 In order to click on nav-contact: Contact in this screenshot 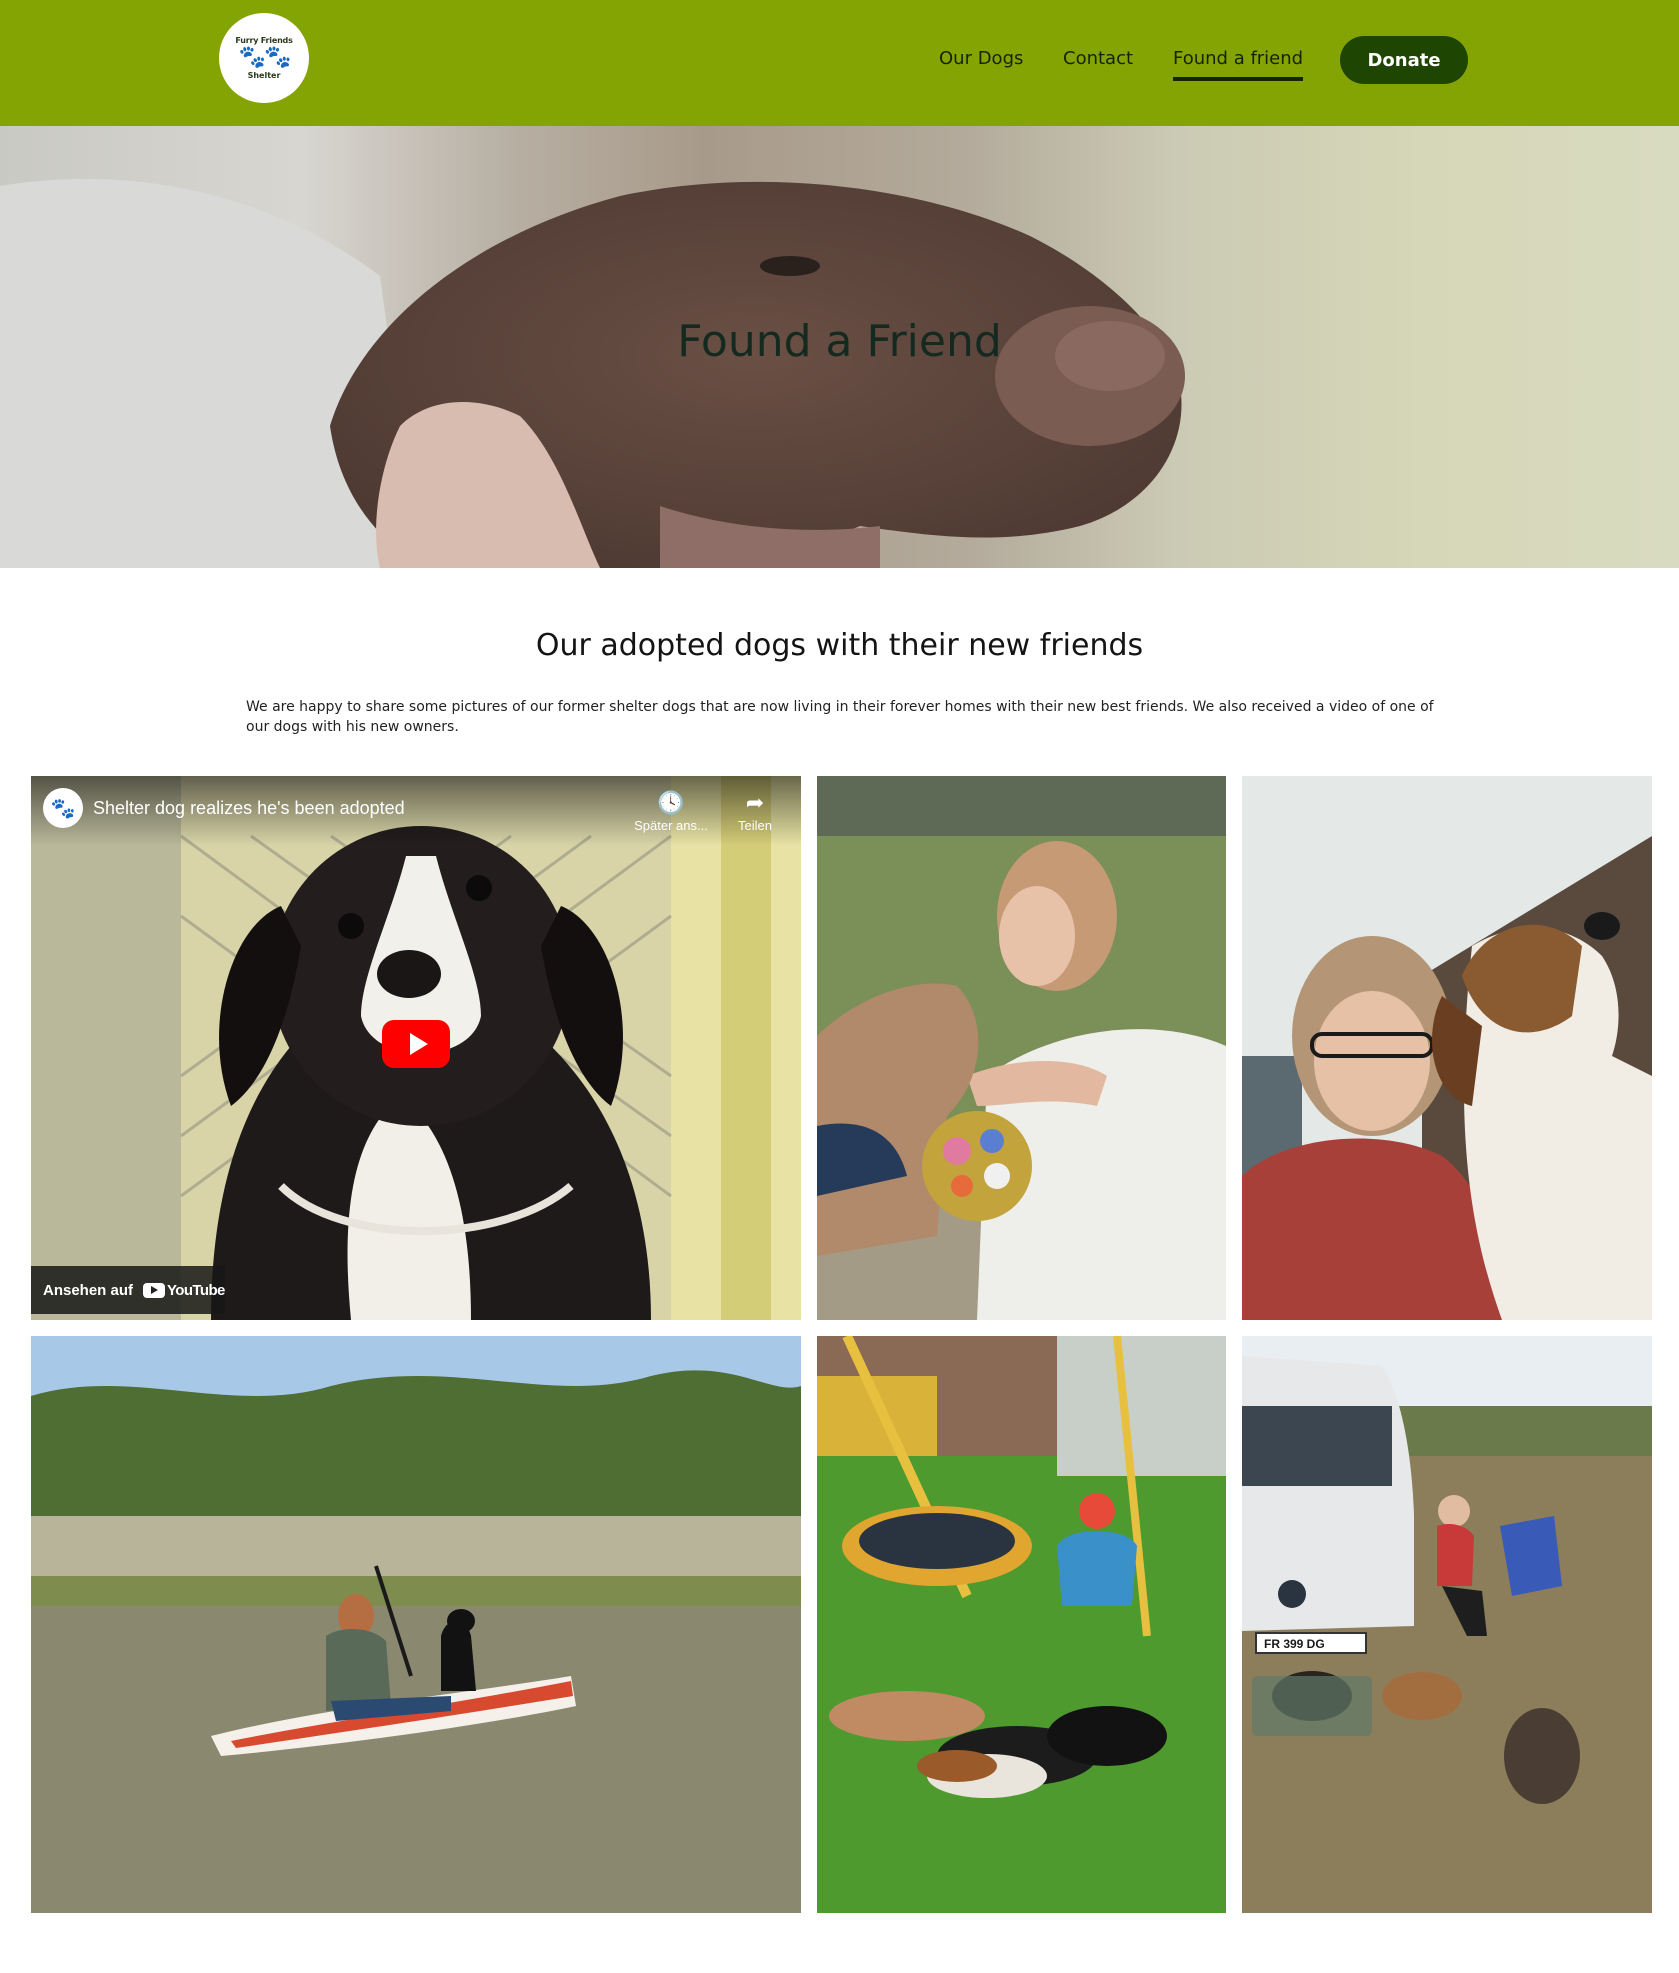, I will do `click(1098, 58)`.